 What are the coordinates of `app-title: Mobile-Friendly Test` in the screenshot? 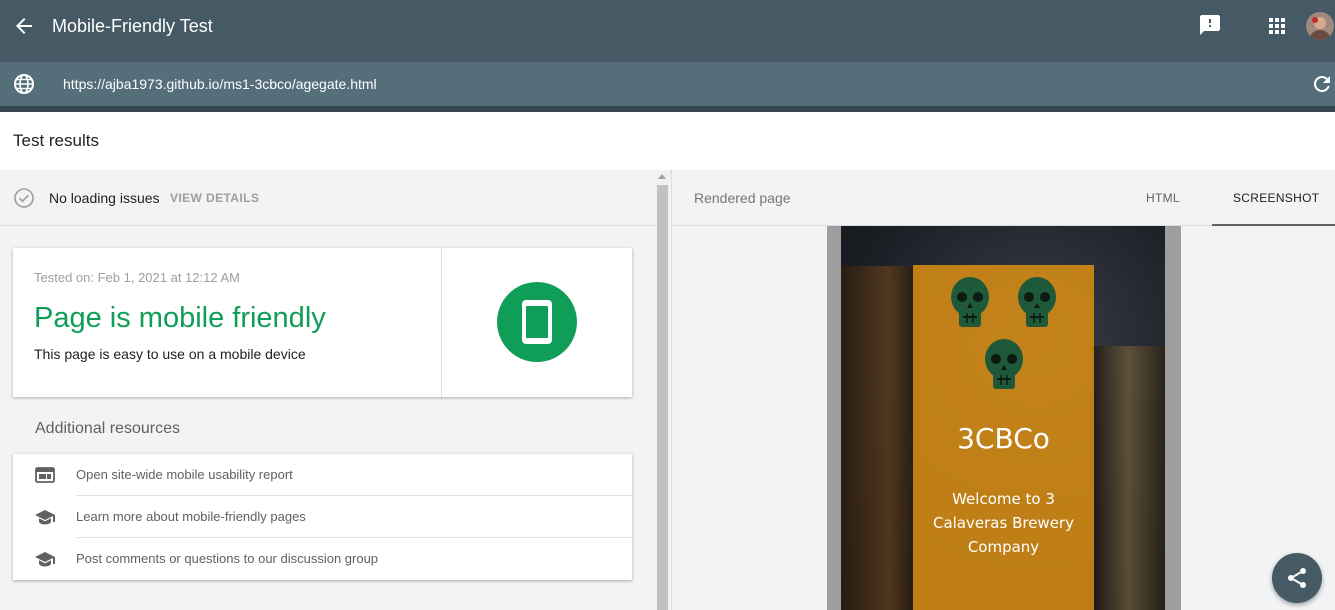 It's located at (132, 26).